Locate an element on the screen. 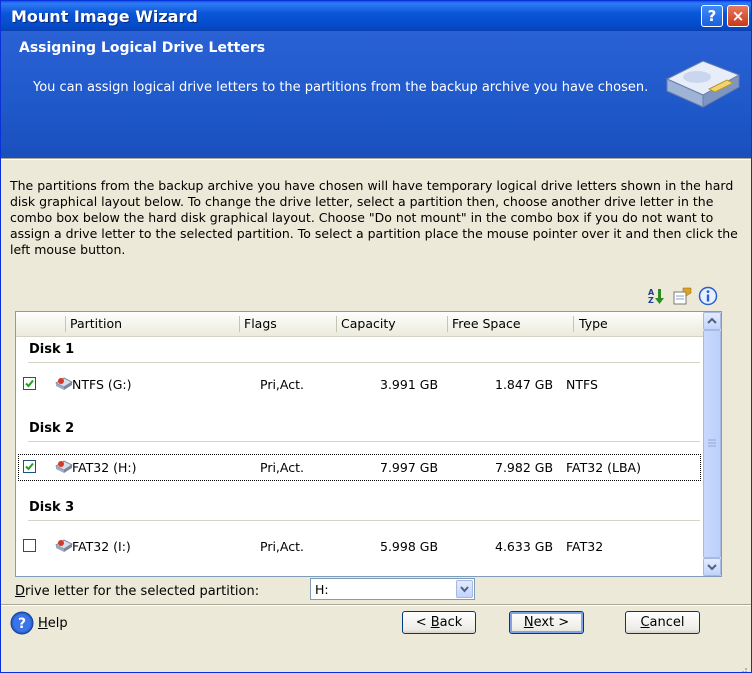 The width and height of the screenshot is (752, 673). resize-grip is located at coordinates (743, 665).